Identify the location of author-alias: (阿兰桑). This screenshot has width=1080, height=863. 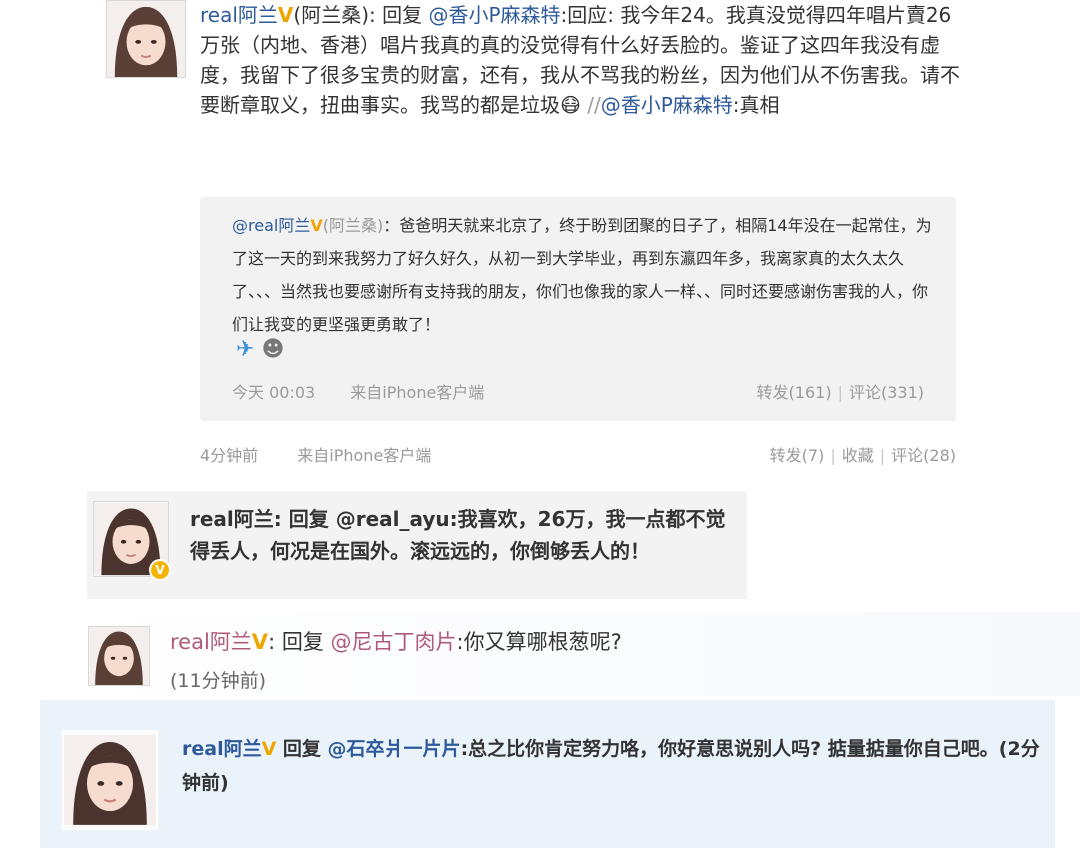
(331, 15).